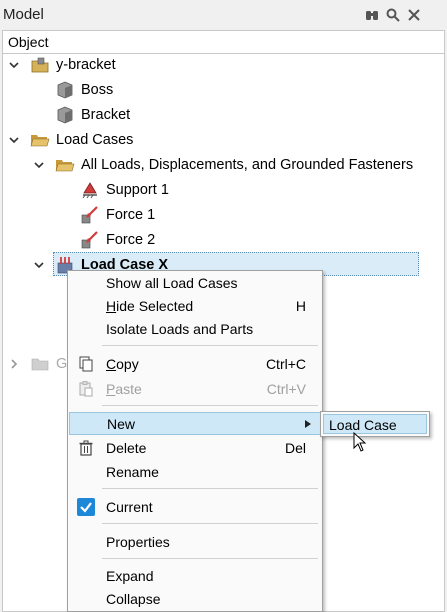  I want to click on assembly-folder-icon, so click(40, 65).